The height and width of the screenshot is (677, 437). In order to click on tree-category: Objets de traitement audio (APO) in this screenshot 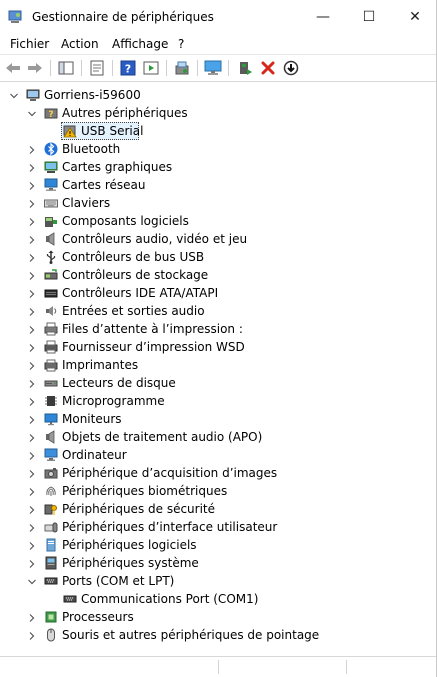, I will do `click(218, 437)`.